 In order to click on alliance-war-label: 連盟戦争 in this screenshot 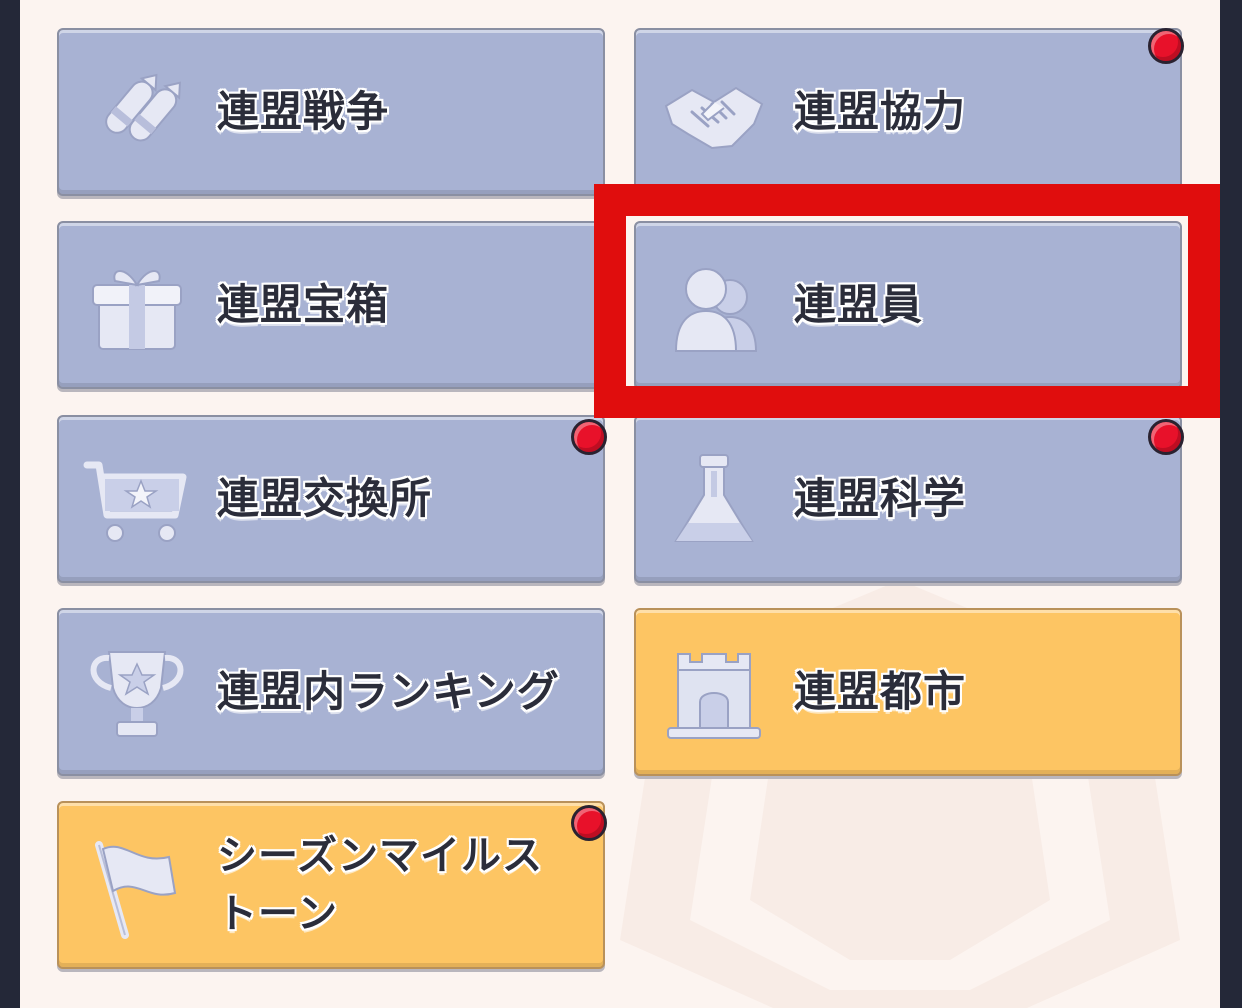, I will do `click(303, 111)`.